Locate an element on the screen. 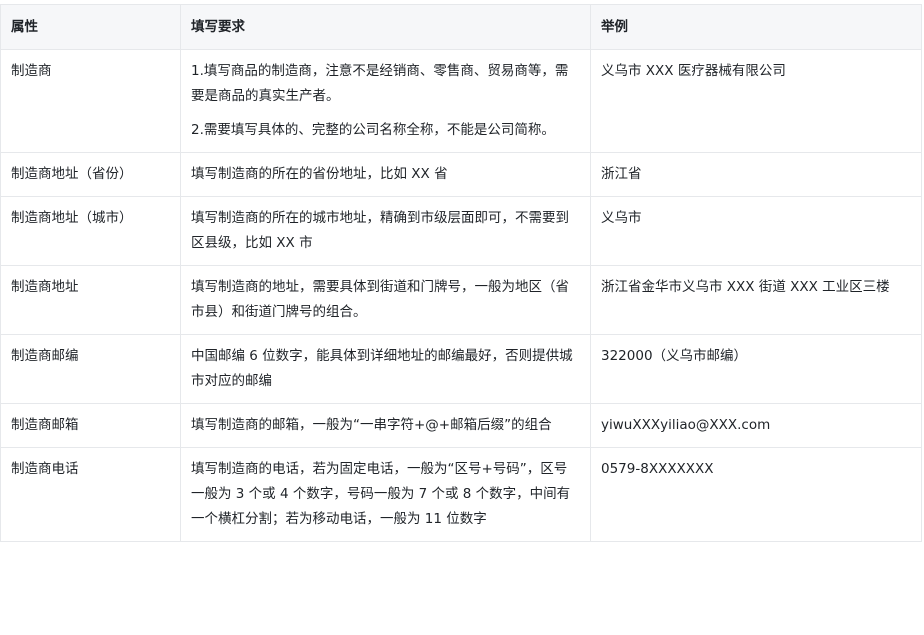 Image resolution: width=924 pixels, height=635 pixels. cell-attribute: 制造商电话 is located at coordinates (90, 494).